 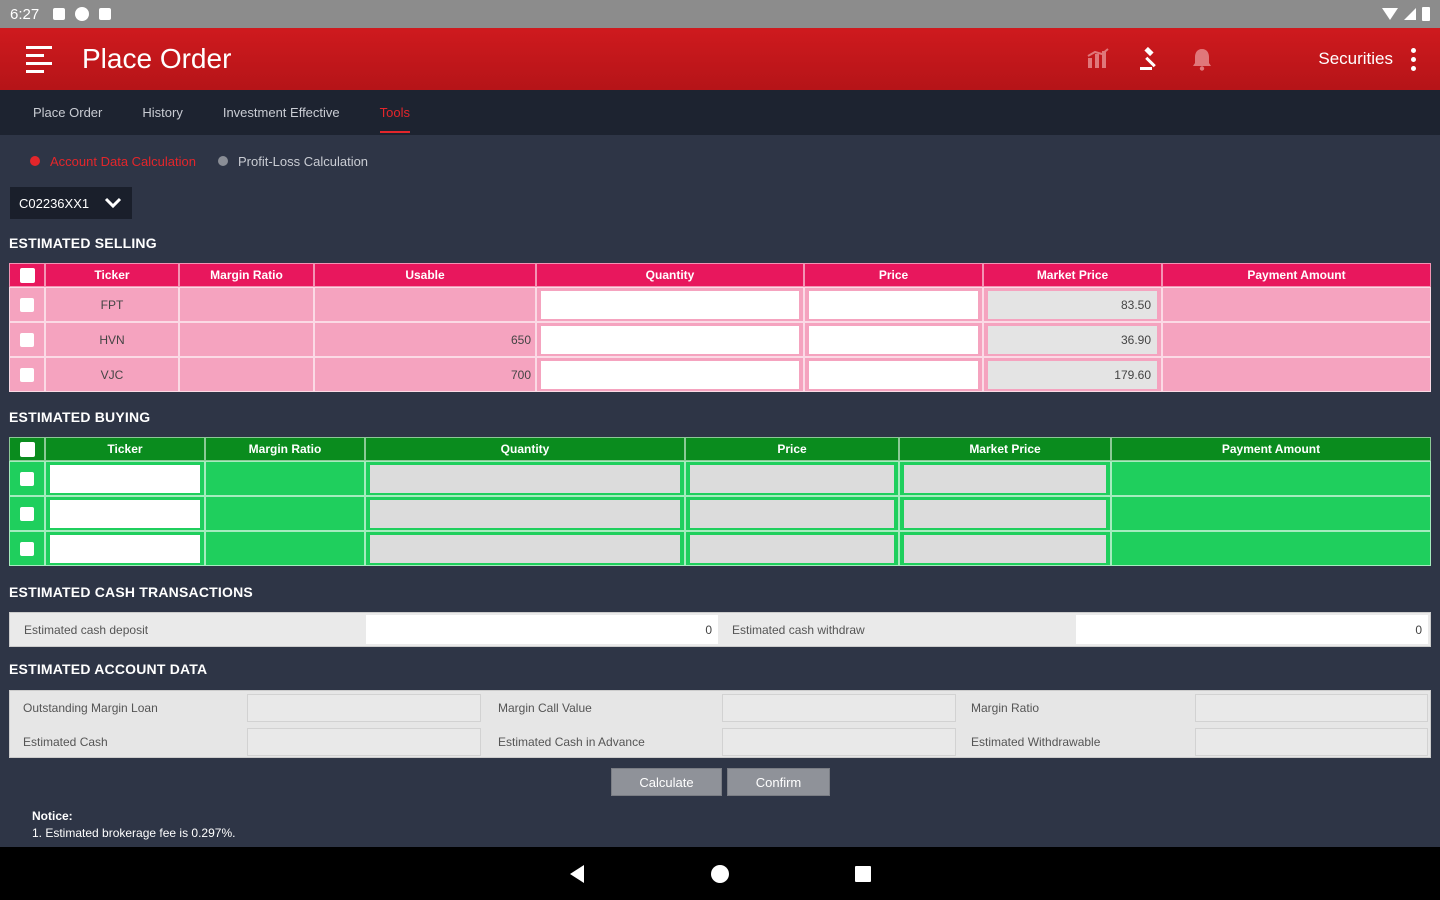 I want to click on estimated-cash-label: Estimated Cash, so click(x=65, y=742).